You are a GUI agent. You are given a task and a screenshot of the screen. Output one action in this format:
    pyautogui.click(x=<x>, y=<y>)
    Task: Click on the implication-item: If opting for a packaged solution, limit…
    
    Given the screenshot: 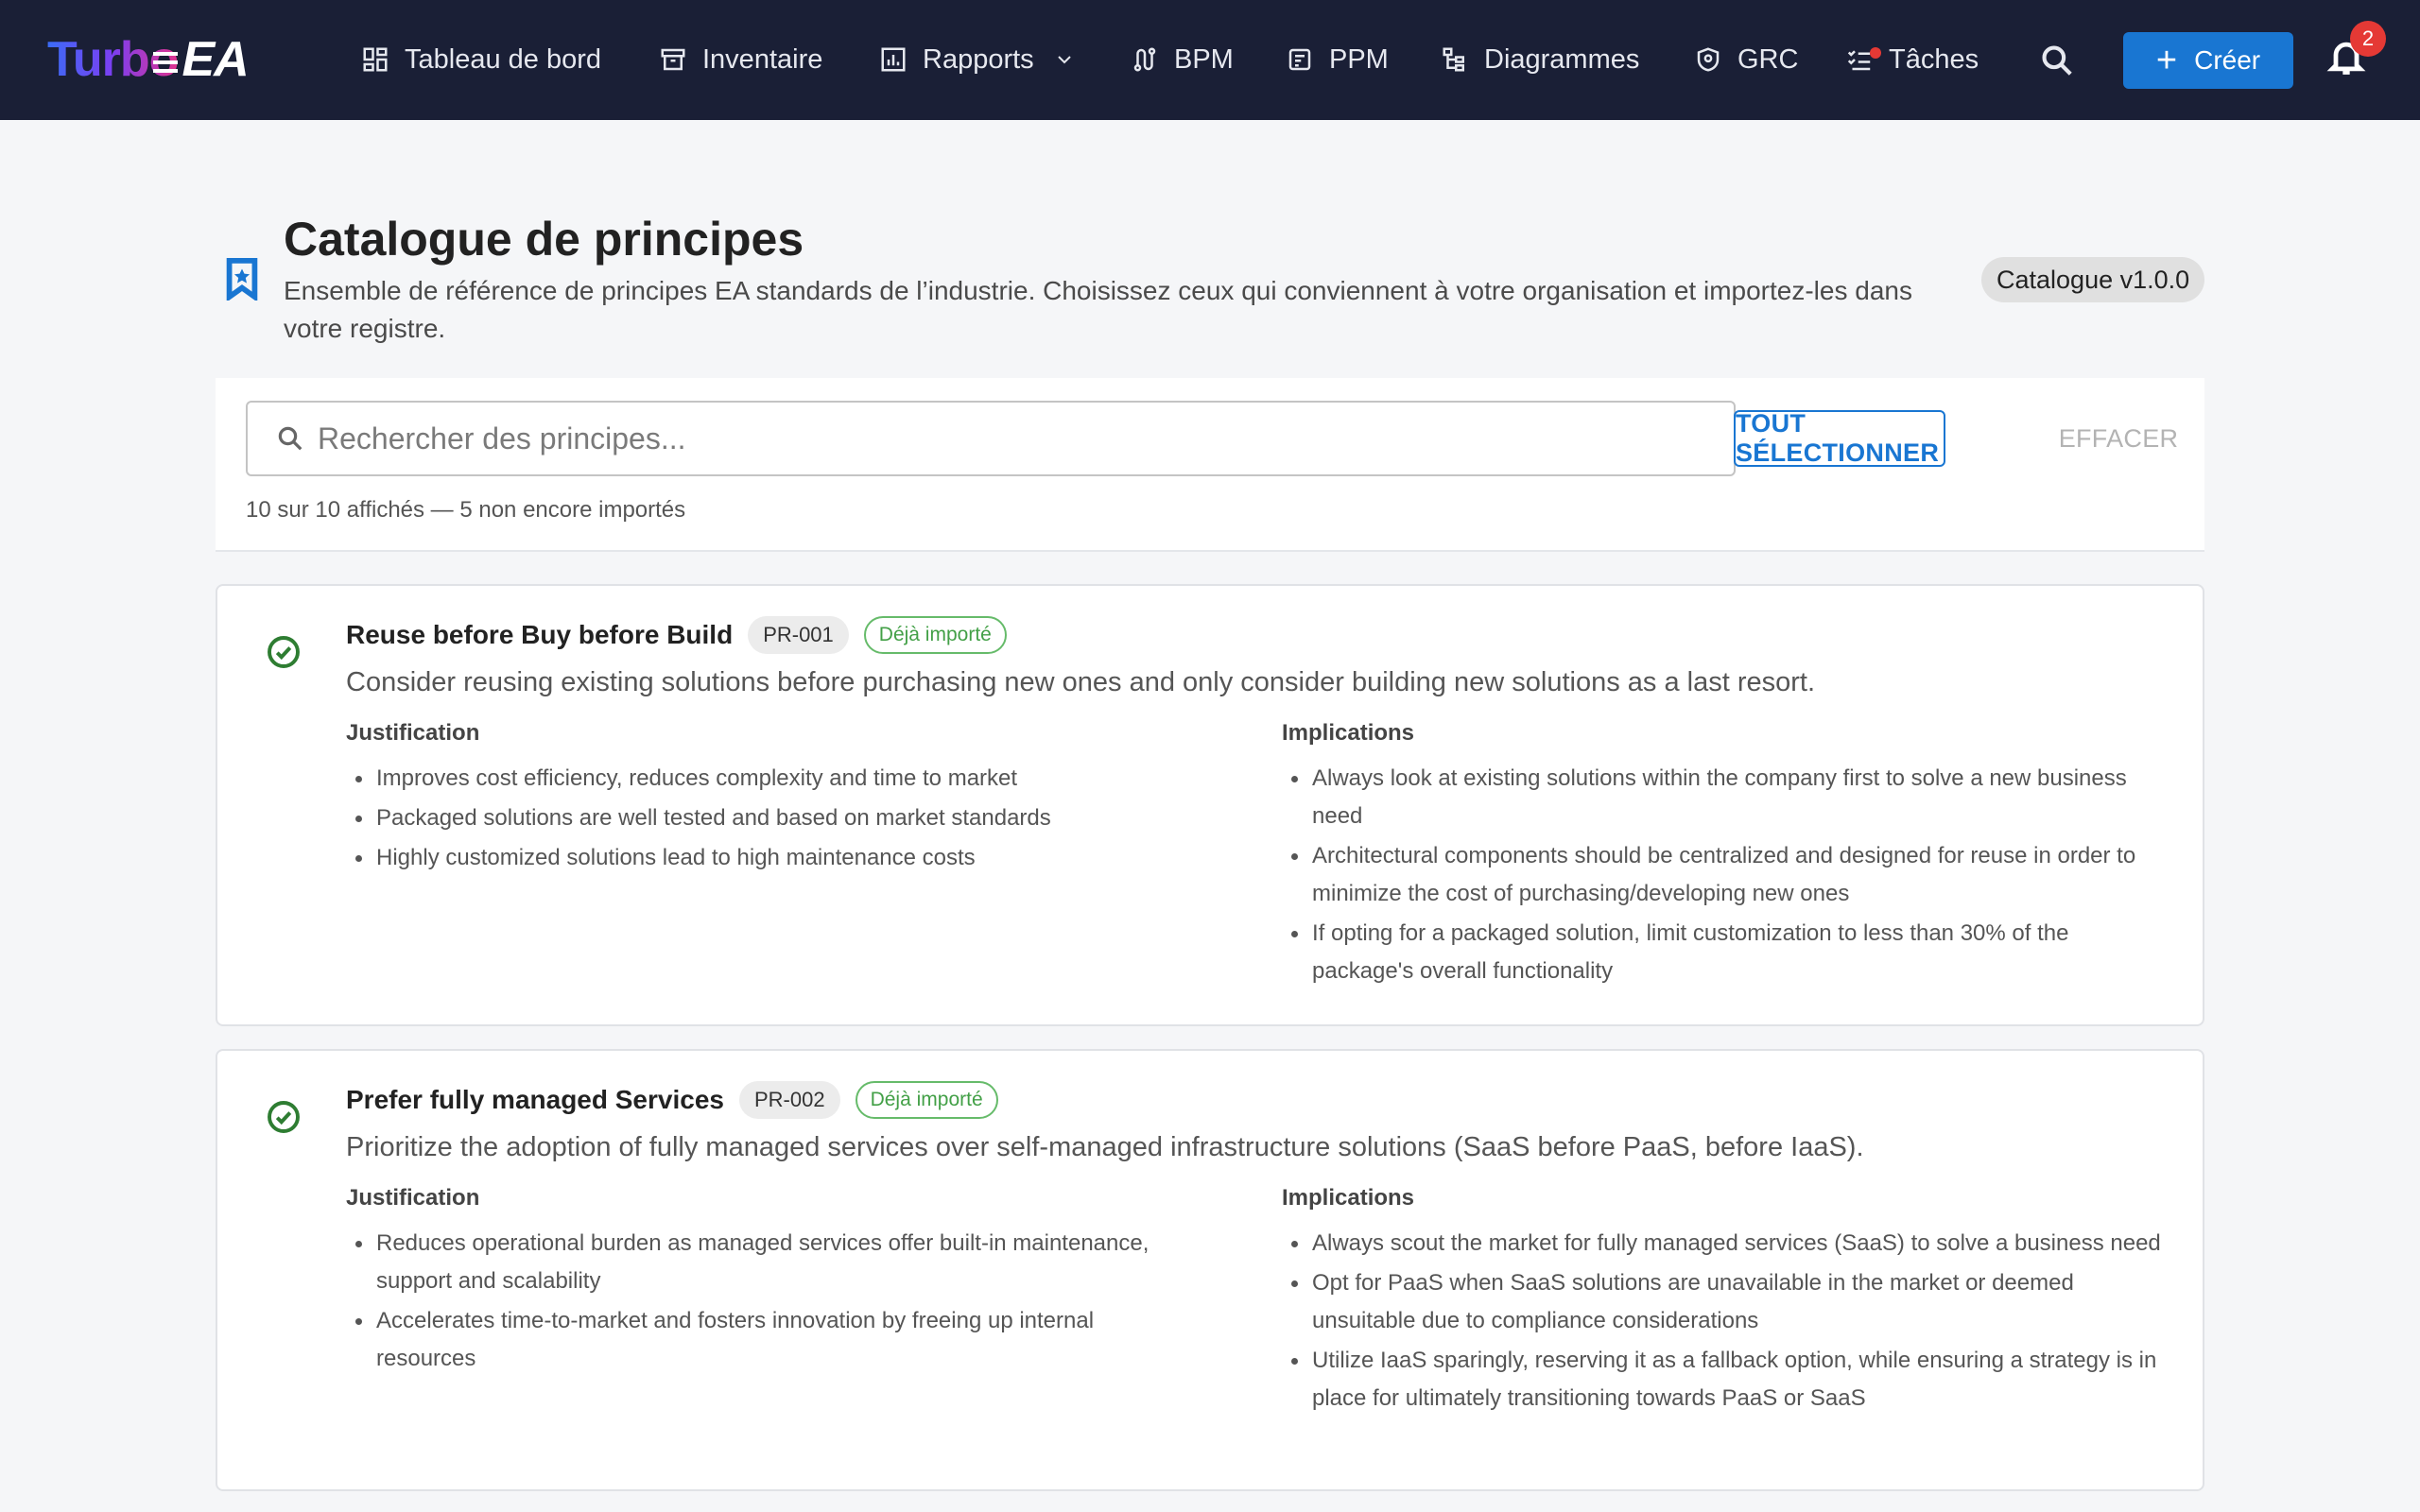 What is the action you would take?
    pyautogui.click(x=1722, y=952)
    